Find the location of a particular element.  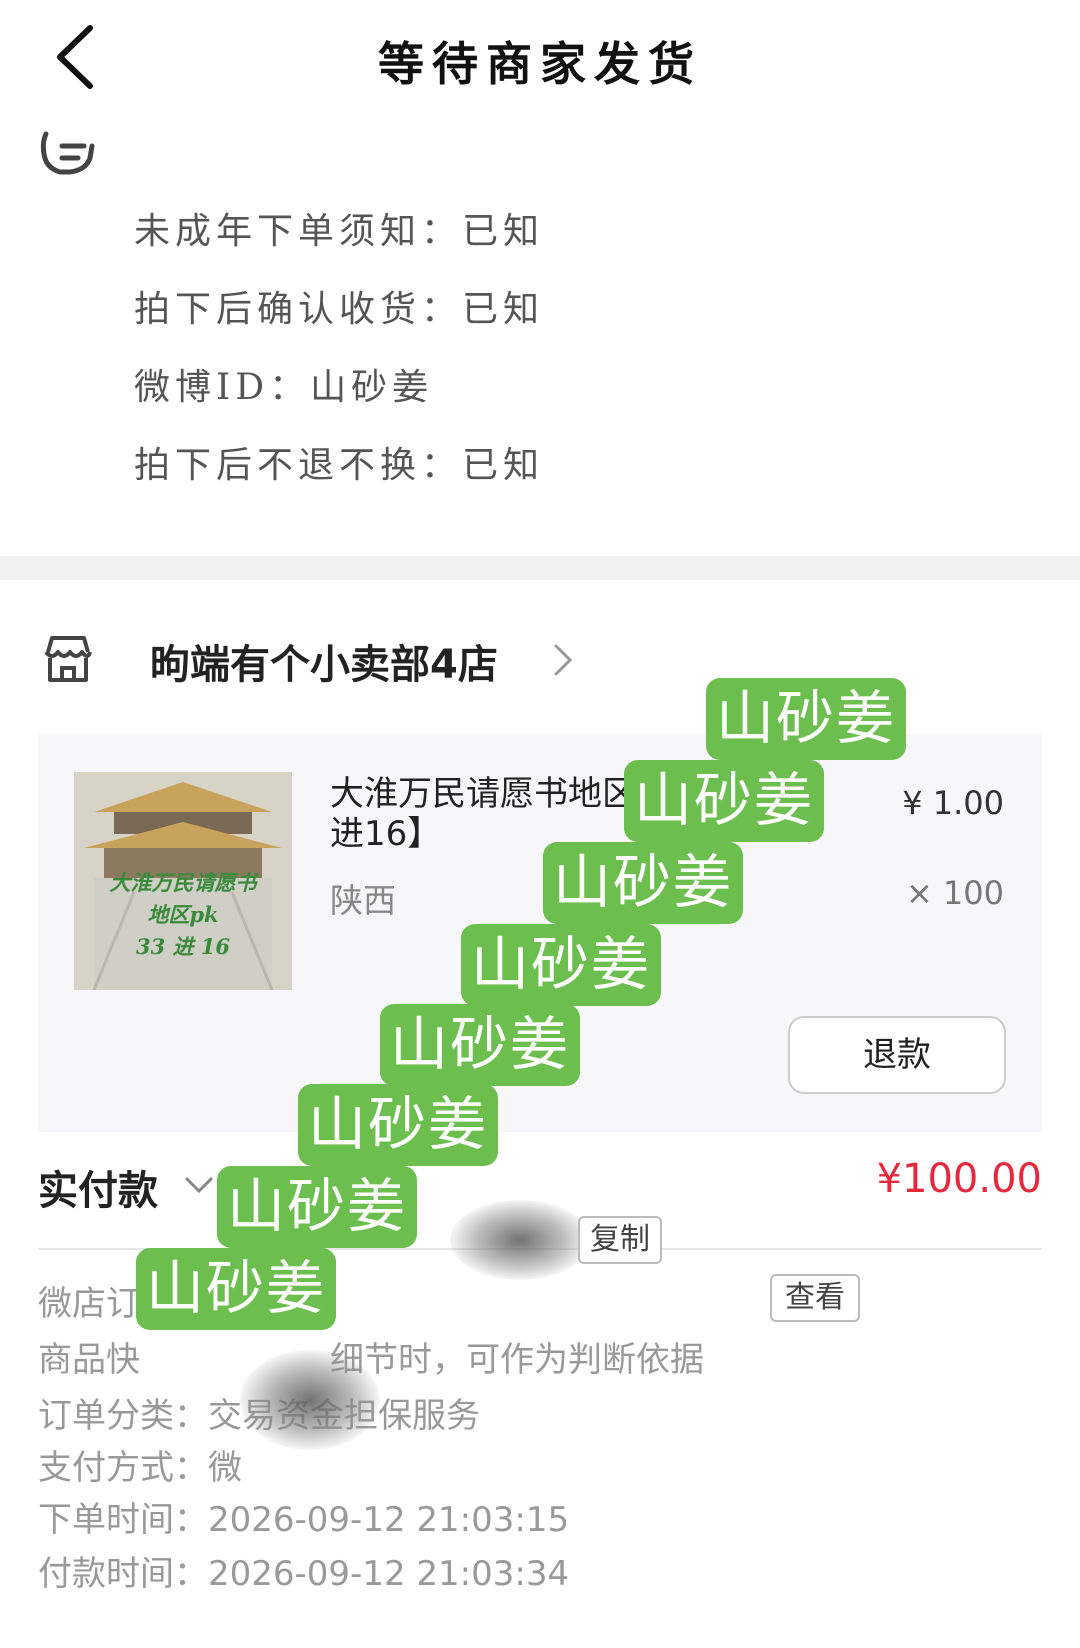

product-thumbnail: 大淮万民请愿书 地区pk 33 进 16 is located at coordinates (183, 881).